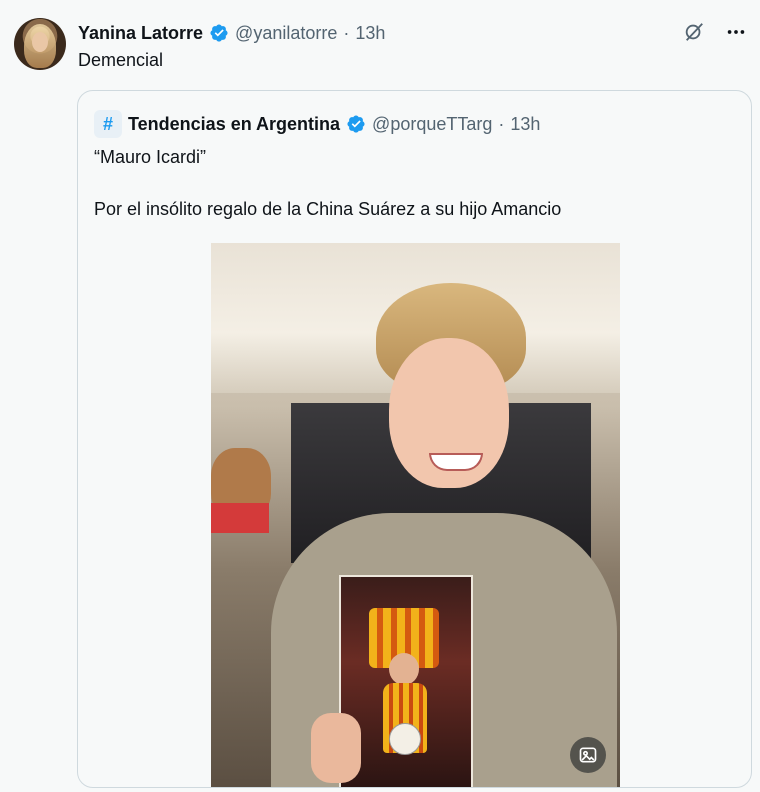  Describe the element at coordinates (286, 33) in the screenshot. I see `author-handle: @yanilatorre` at that location.